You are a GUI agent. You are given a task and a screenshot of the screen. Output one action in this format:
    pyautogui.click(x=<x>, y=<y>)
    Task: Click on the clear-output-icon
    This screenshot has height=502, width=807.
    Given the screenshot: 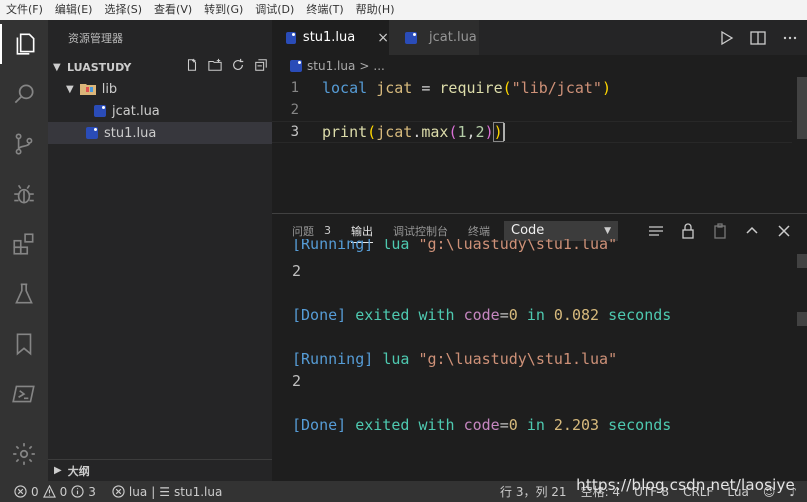 What is the action you would take?
    pyautogui.click(x=656, y=231)
    